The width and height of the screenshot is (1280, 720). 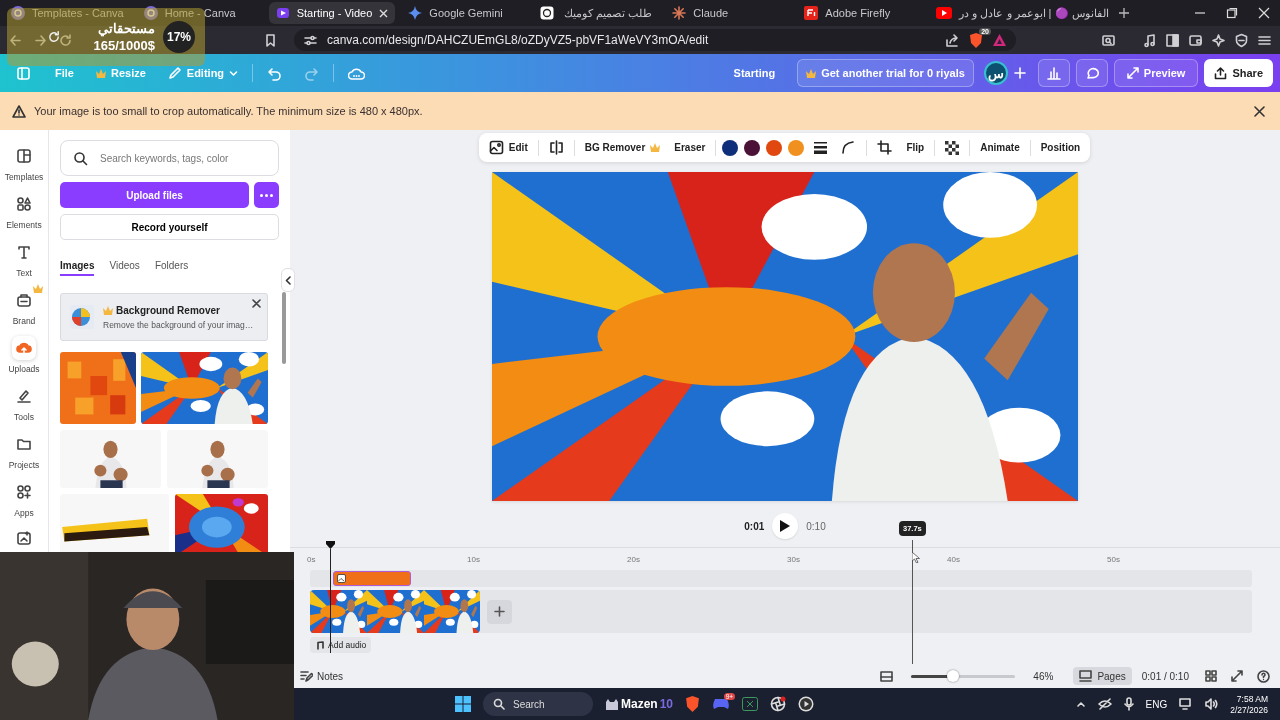 I want to click on current-time: 0:01, so click(x=754, y=526).